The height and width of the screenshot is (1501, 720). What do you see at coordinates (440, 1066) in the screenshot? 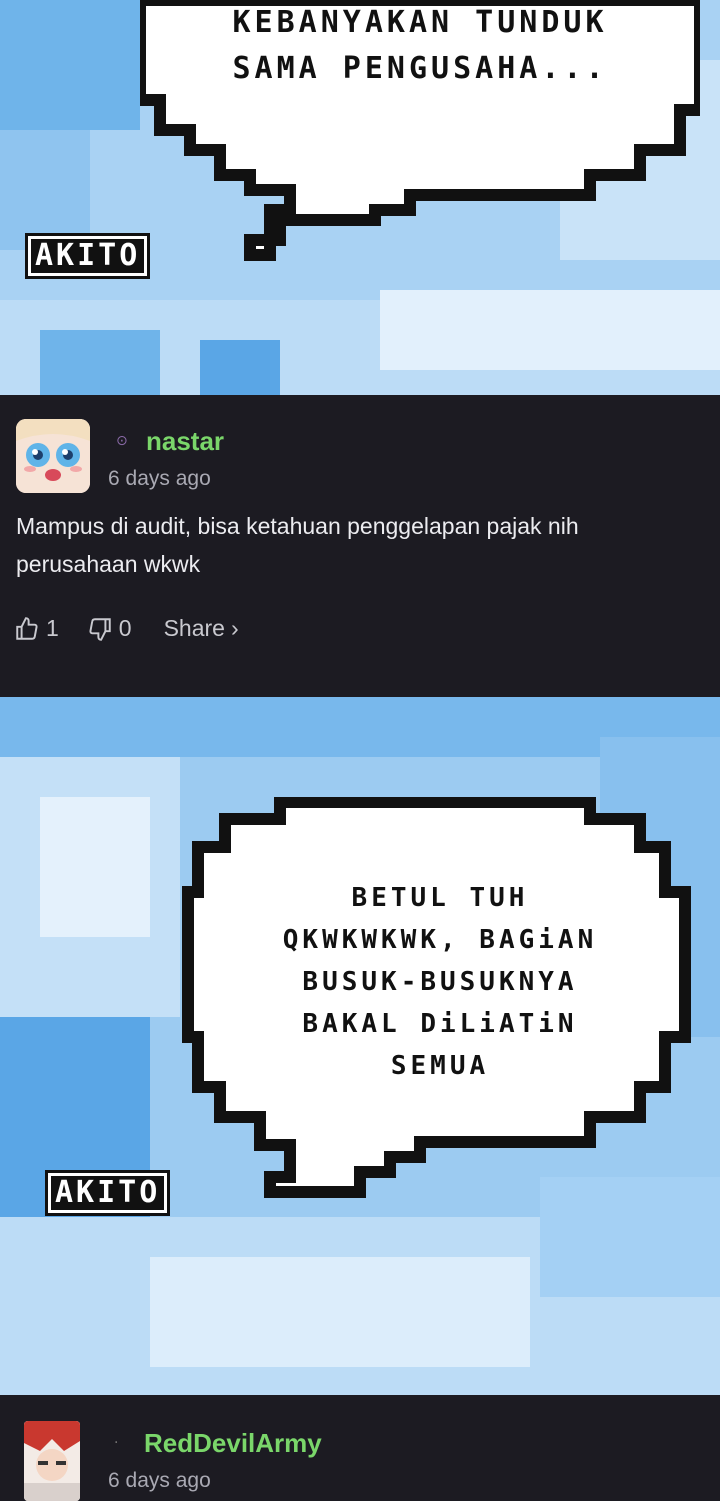
I see `bubble-line: SEMUA` at bounding box center [440, 1066].